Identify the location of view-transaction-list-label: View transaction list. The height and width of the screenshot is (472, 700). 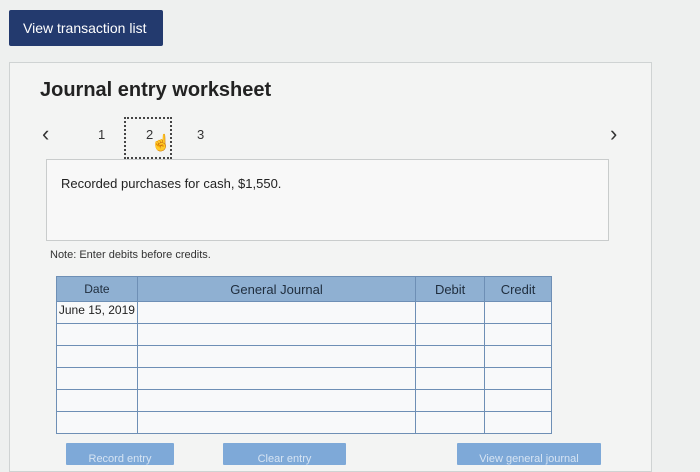
(85, 28).